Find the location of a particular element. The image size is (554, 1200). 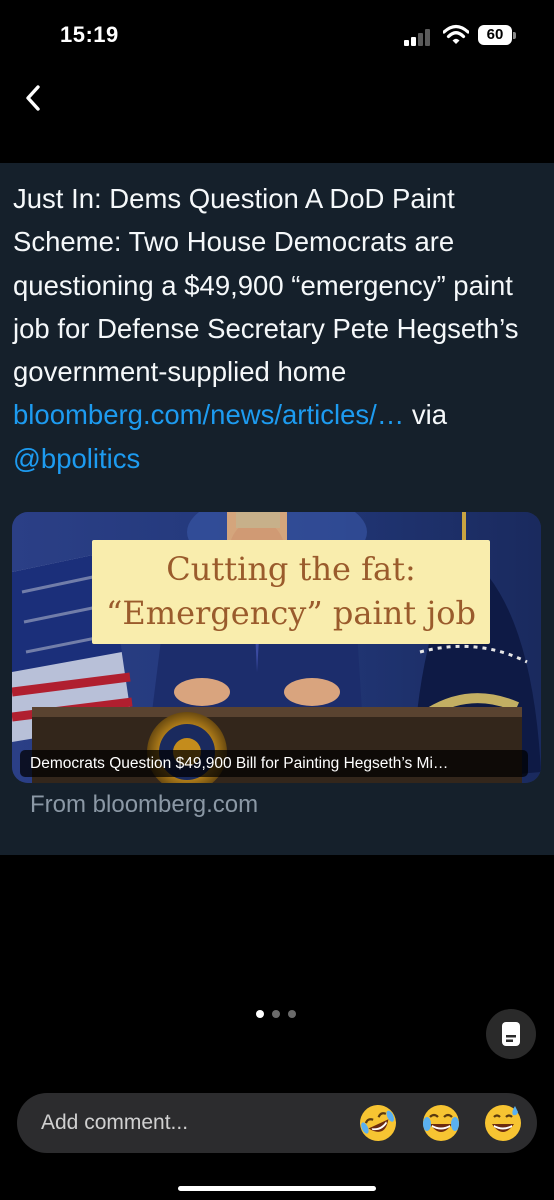

back-button is located at coordinates (34, 98).